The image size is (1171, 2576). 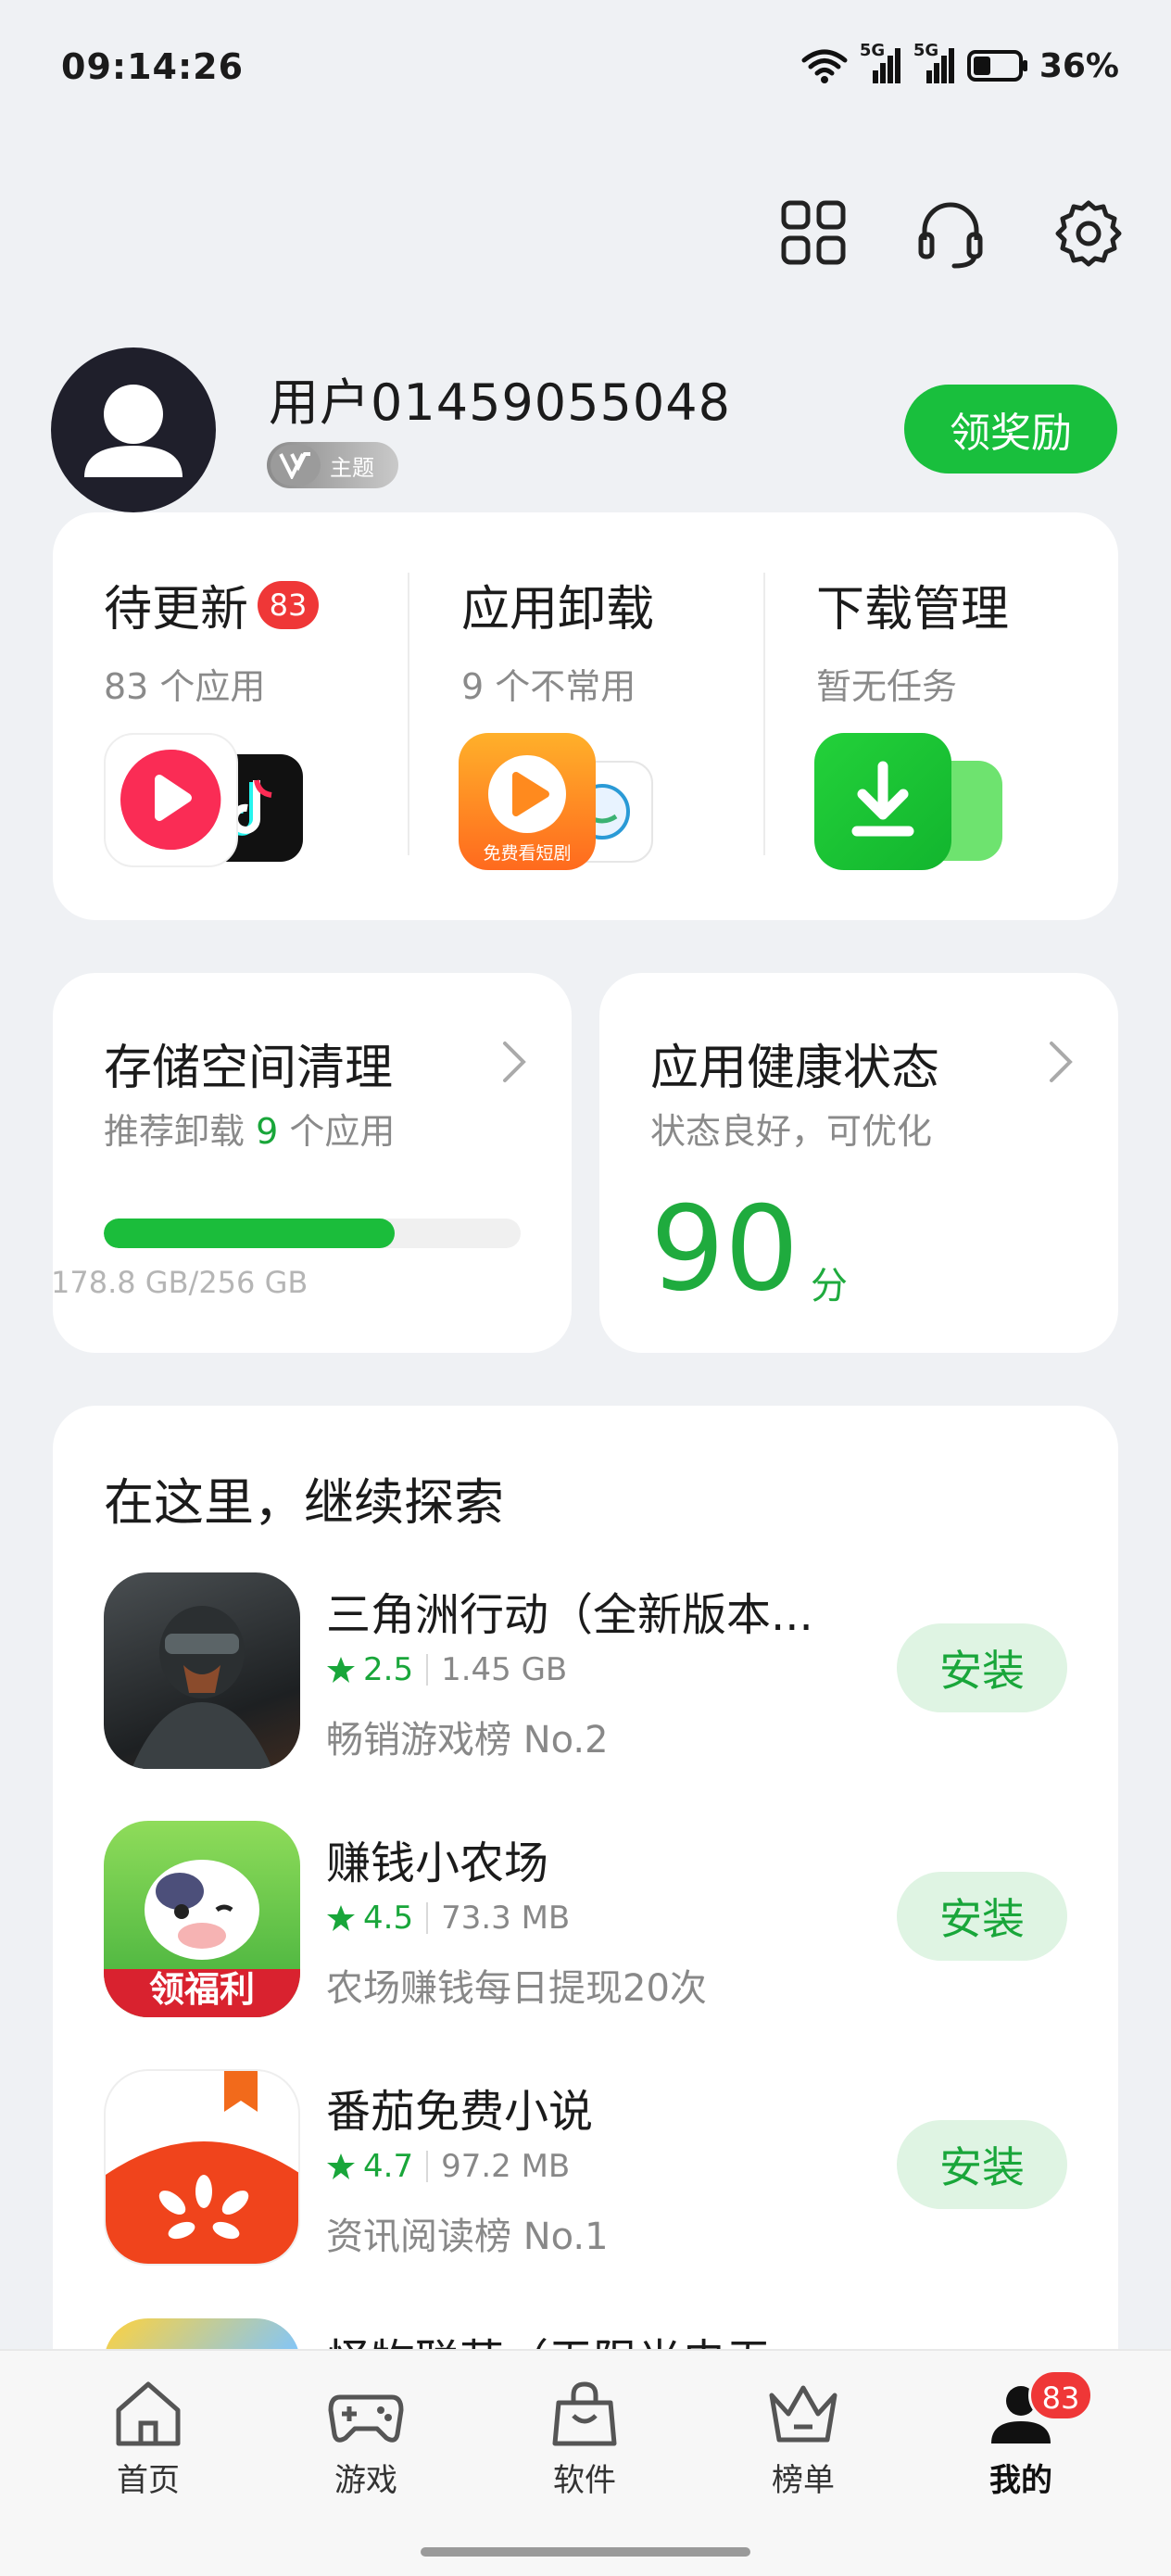 I want to click on app-uninstall: 应用卸载 9 个不常用, so click(x=558, y=639).